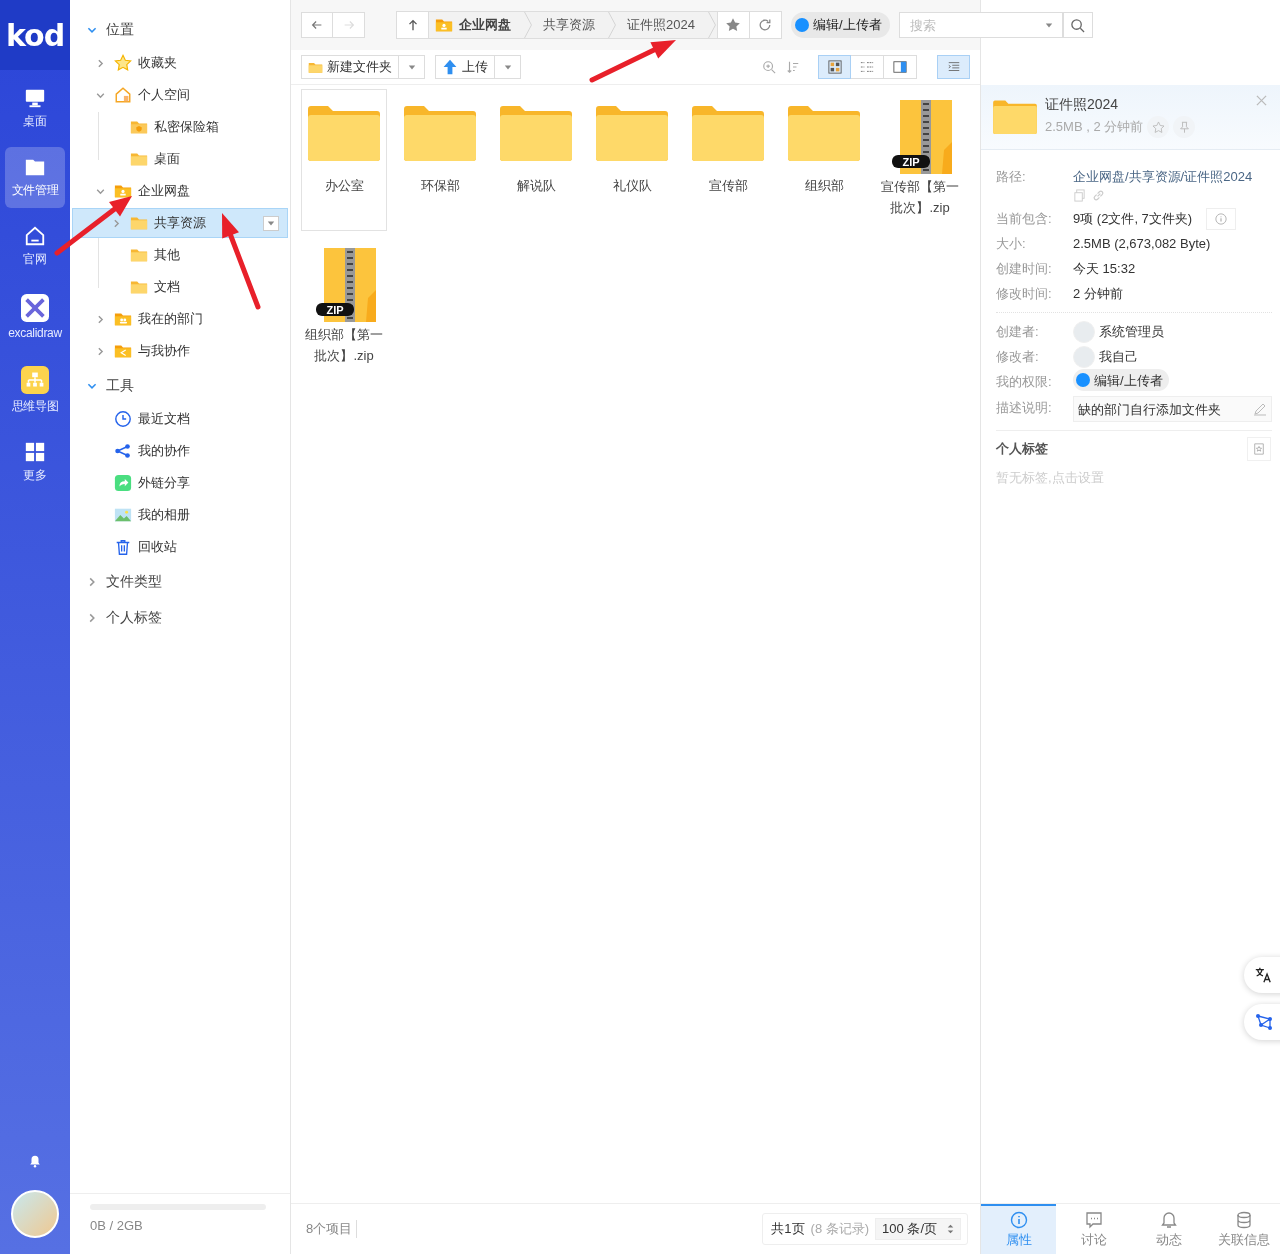 This screenshot has width=1280, height=1254. I want to click on sort-icon, so click(793, 67).